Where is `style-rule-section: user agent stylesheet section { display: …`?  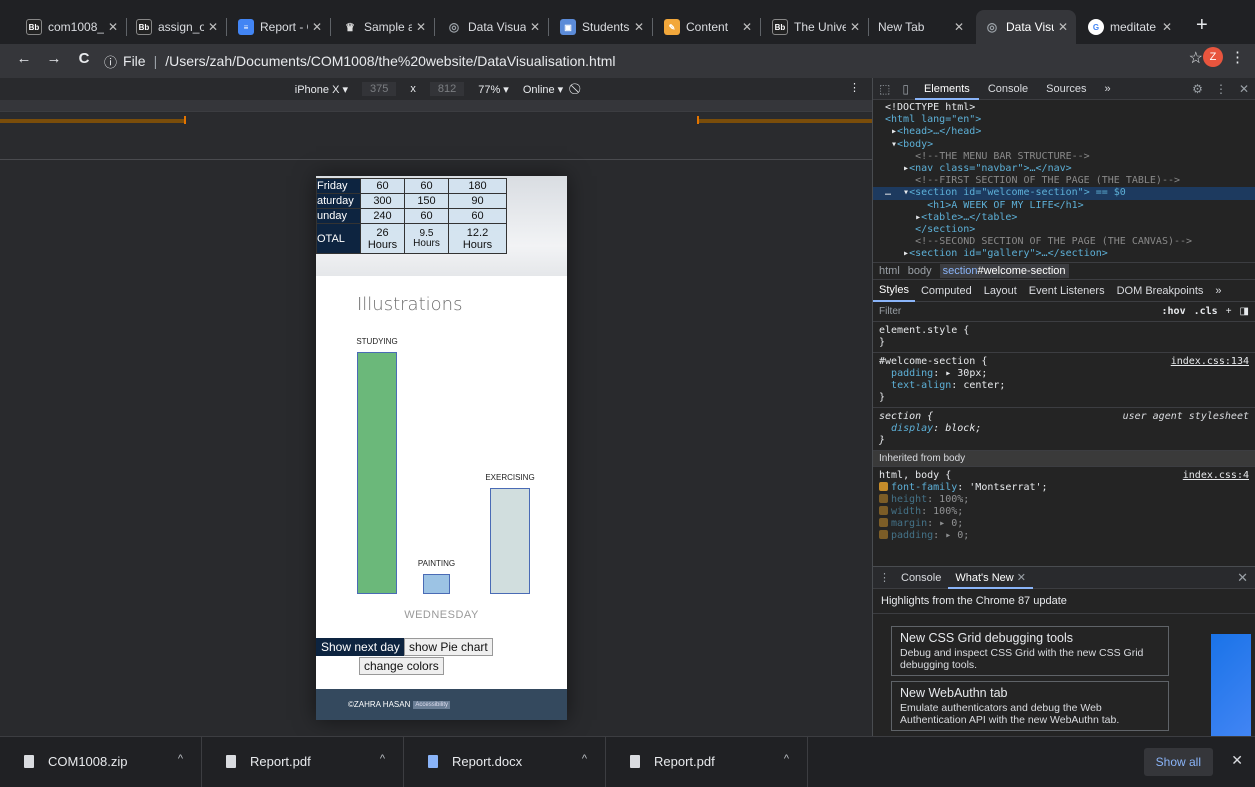
style-rule-section: user agent stylesheet section { display: … is located at coordinates (1064, 429).